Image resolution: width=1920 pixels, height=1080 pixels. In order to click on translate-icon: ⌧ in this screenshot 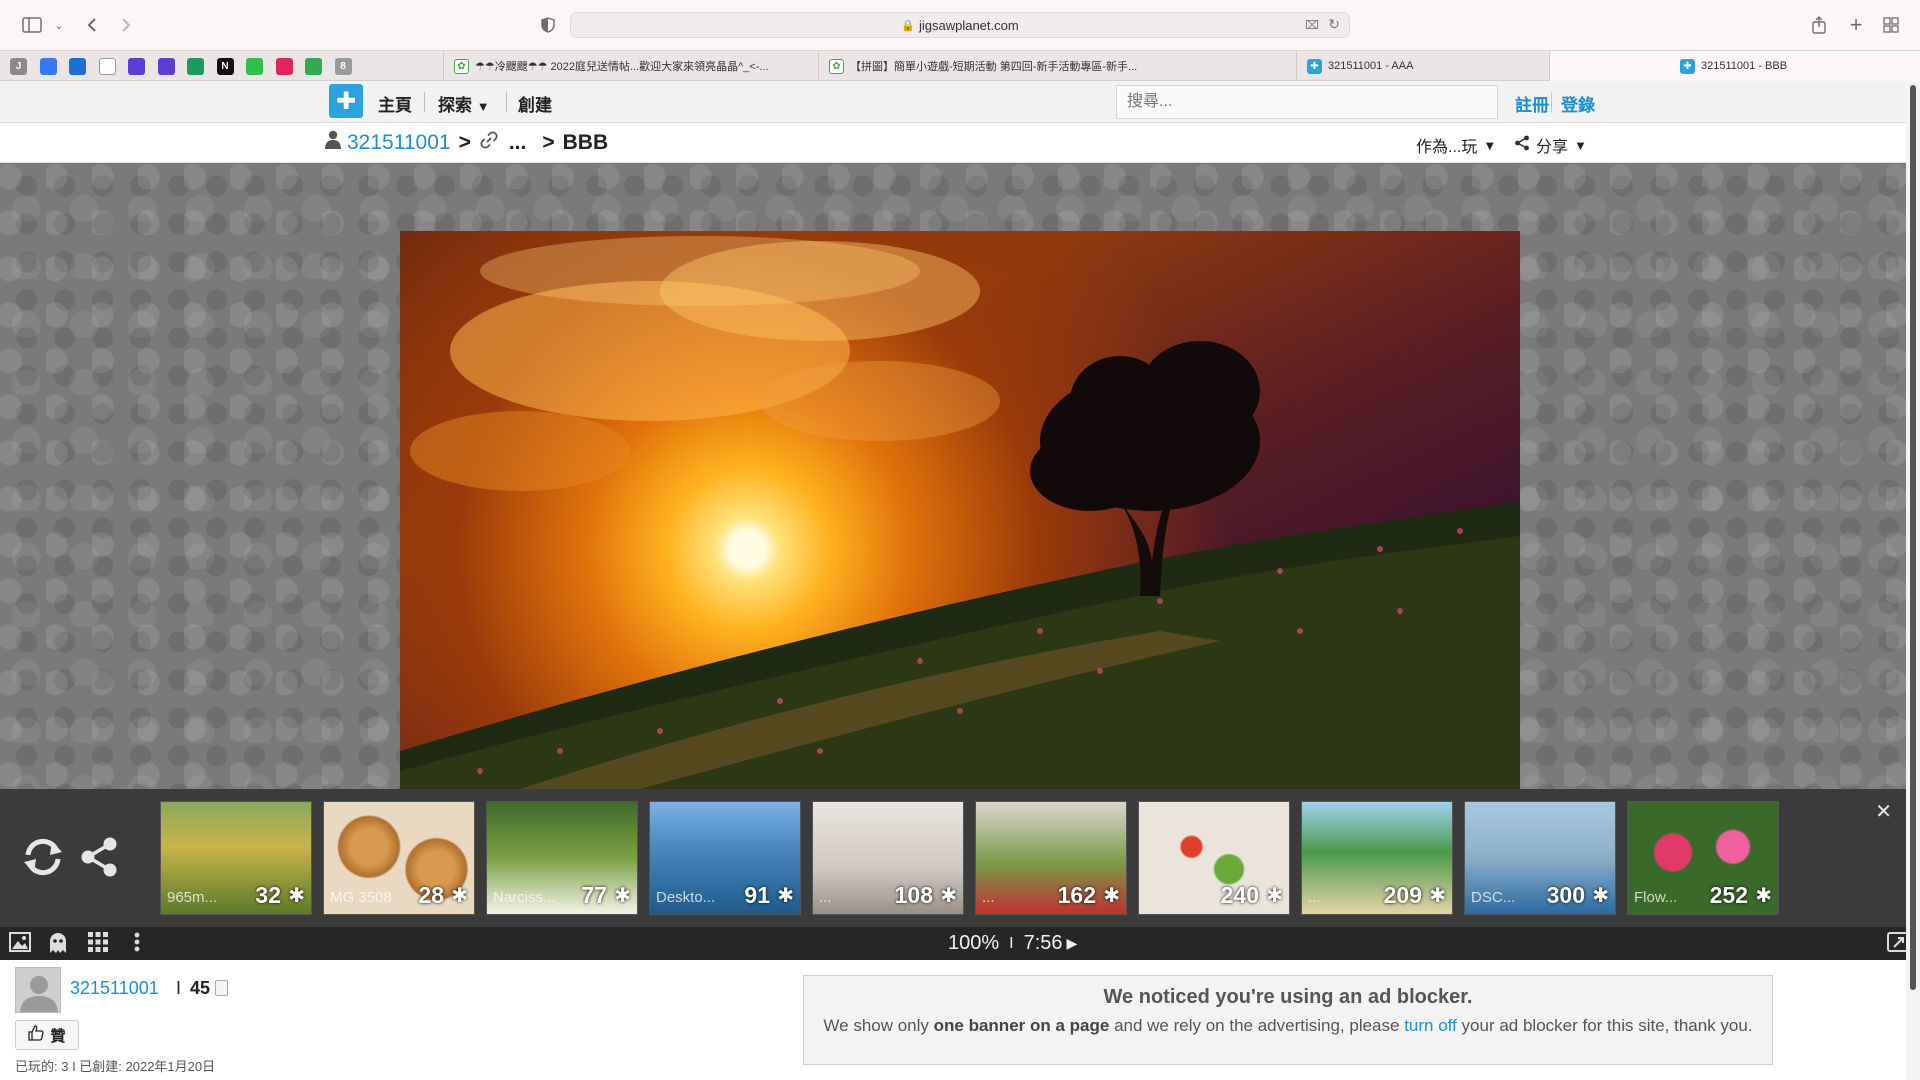, I will do `click(1312, 25)`.